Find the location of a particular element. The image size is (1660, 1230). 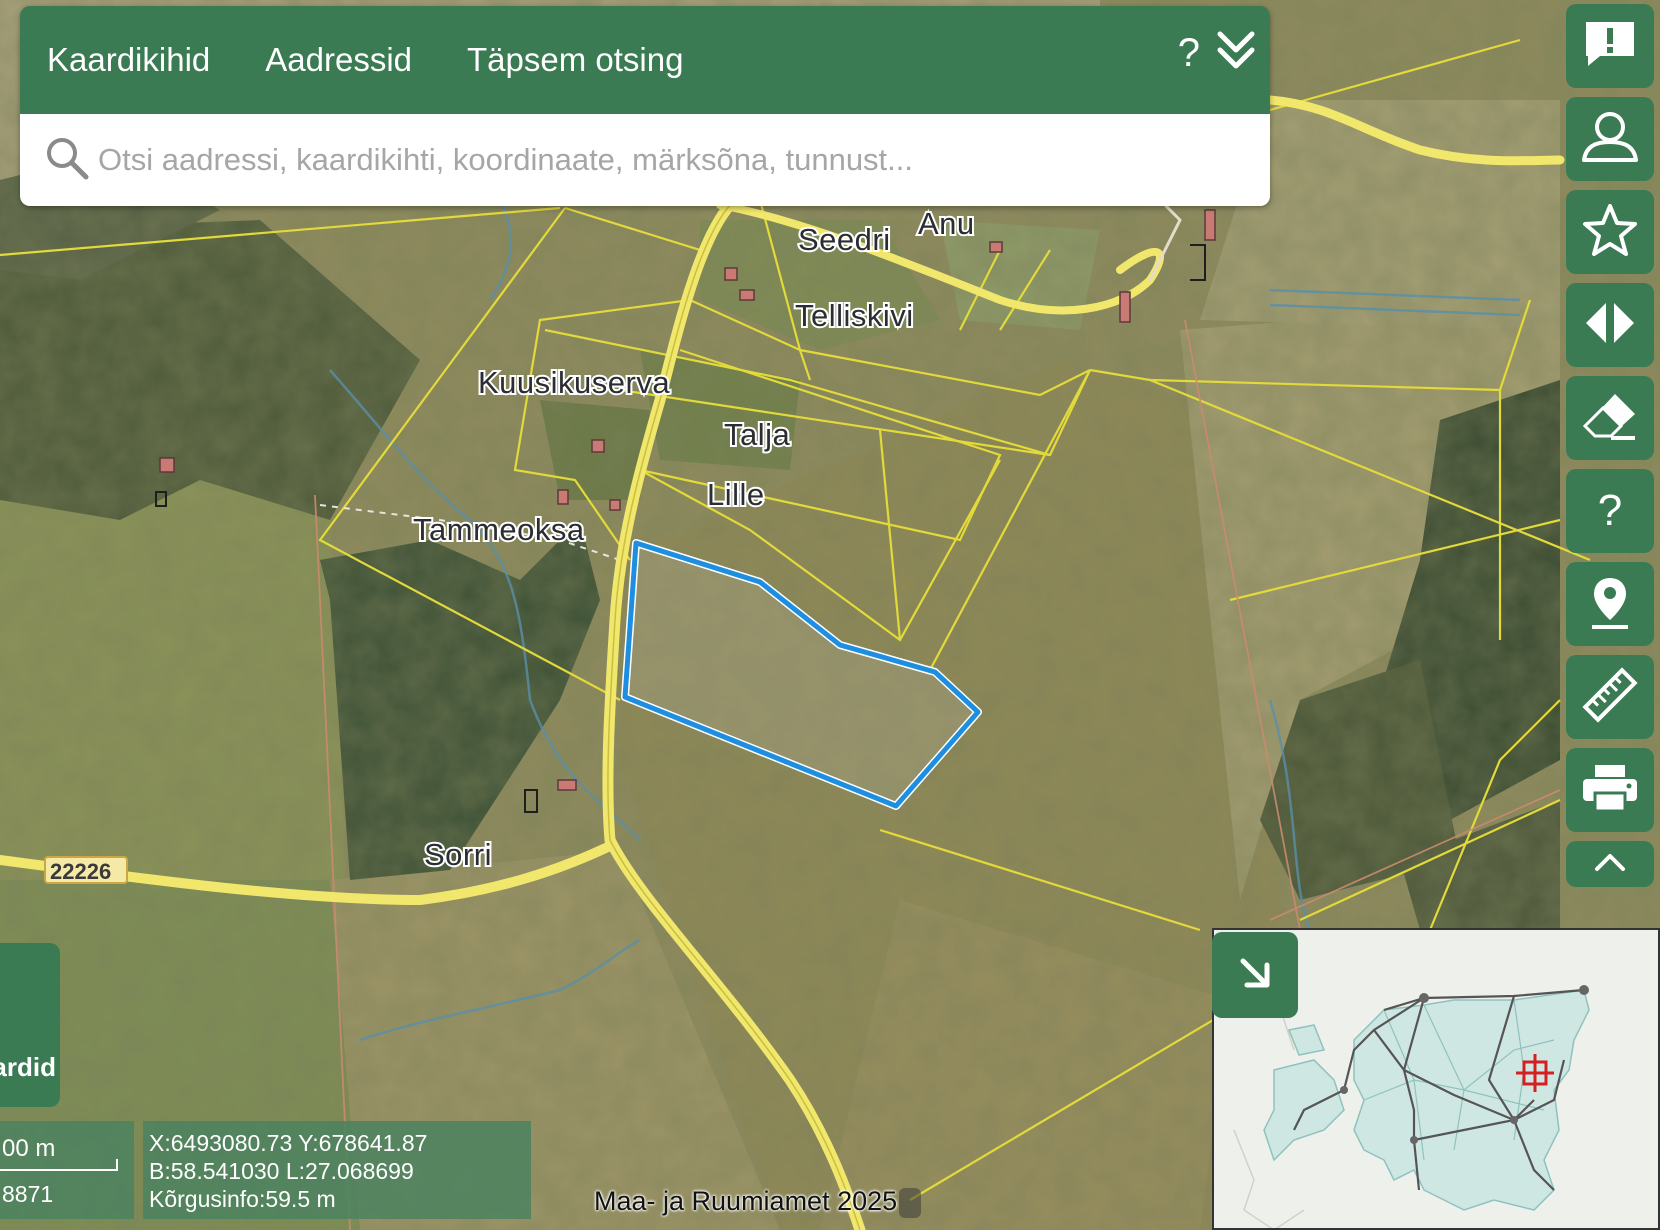

base-maps-button: ardid is located at coordinates (30, 1025).